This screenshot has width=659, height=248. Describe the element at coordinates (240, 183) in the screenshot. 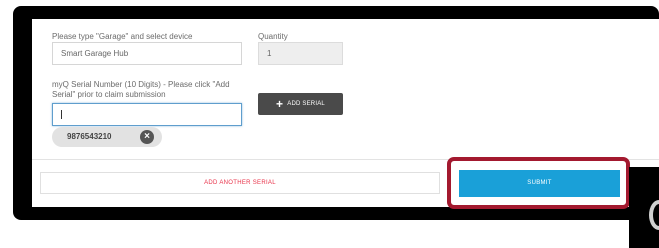

I see `add-another-serial-button: ADD ANOTHER SERIAL` at that location.